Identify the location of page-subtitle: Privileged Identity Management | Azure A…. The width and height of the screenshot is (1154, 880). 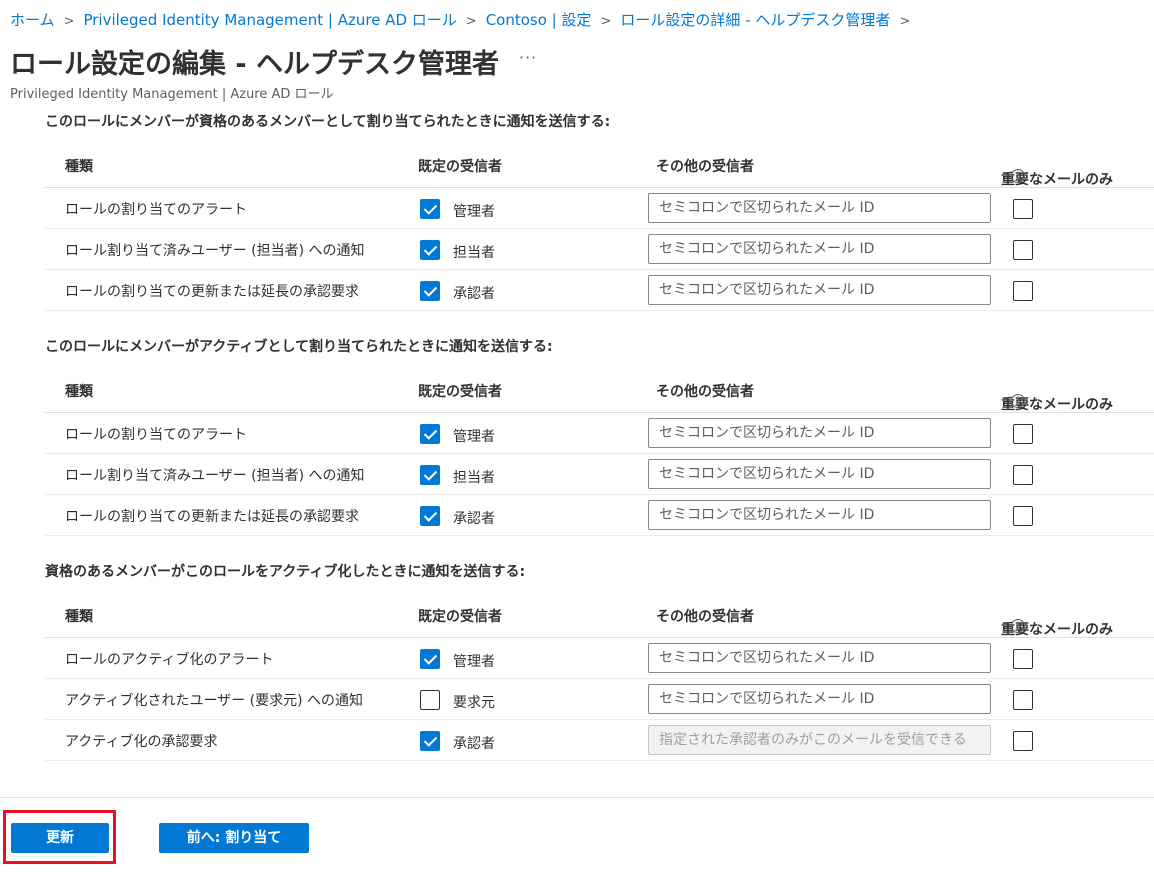
(172, 94).